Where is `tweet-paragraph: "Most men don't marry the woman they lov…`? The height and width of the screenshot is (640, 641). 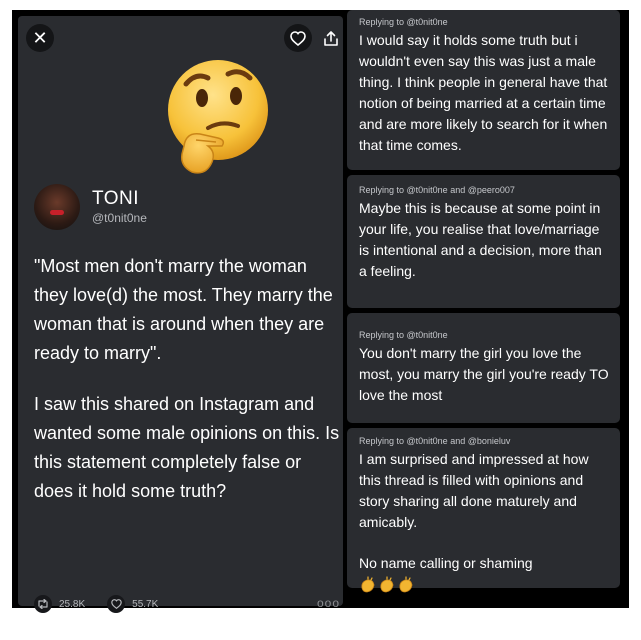 tweet-paragraph: "Most men don't marry the woman they lov… is located at coordinates (183, 309).